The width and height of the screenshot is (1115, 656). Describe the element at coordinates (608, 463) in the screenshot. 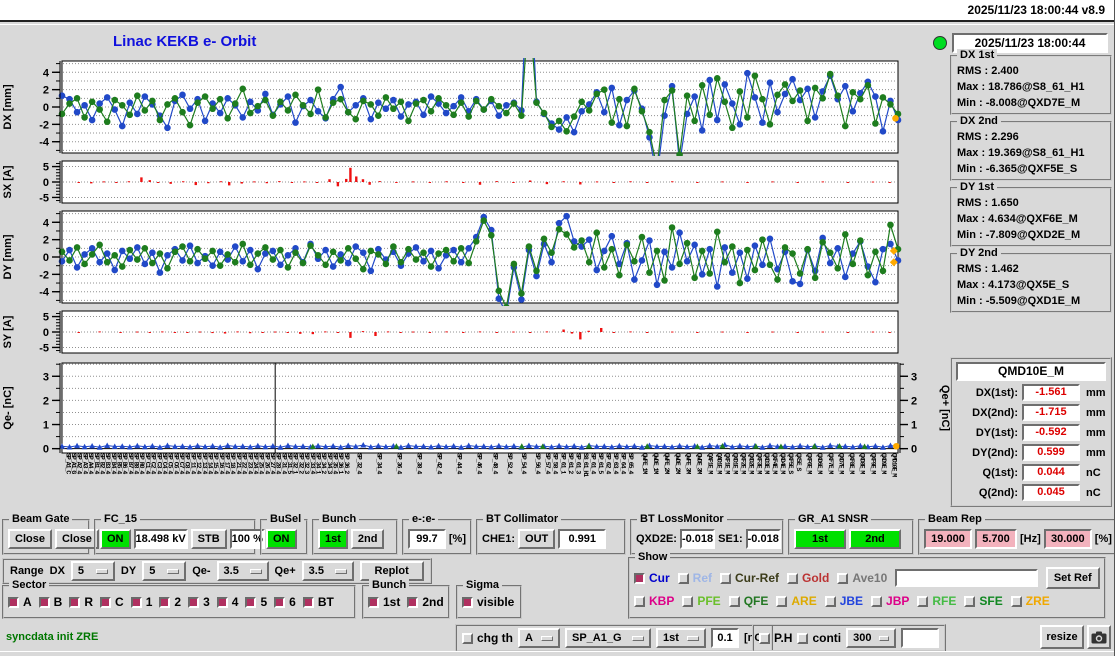

I see `xaxis-label: SP_62_4` at that location.